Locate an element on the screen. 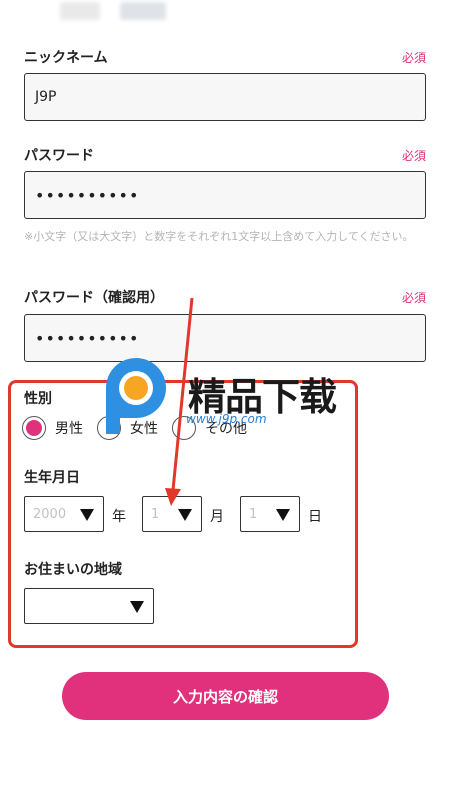  watermark-logo-icon is located at coordinates (136, 396).